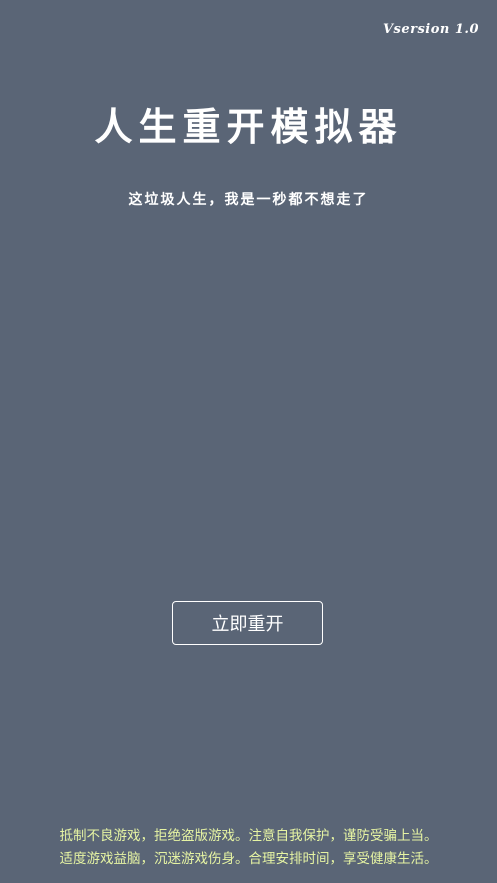 The width and height of the screenshot is (497, 883). What do you see at coordinates (248, 836) in the screenshot?
I see `health-notice-line-1: 抵制不良游戏，拒绝盗版游戏。注意自我保护，谨防受骗上当。` at bounding box center [248, 836].